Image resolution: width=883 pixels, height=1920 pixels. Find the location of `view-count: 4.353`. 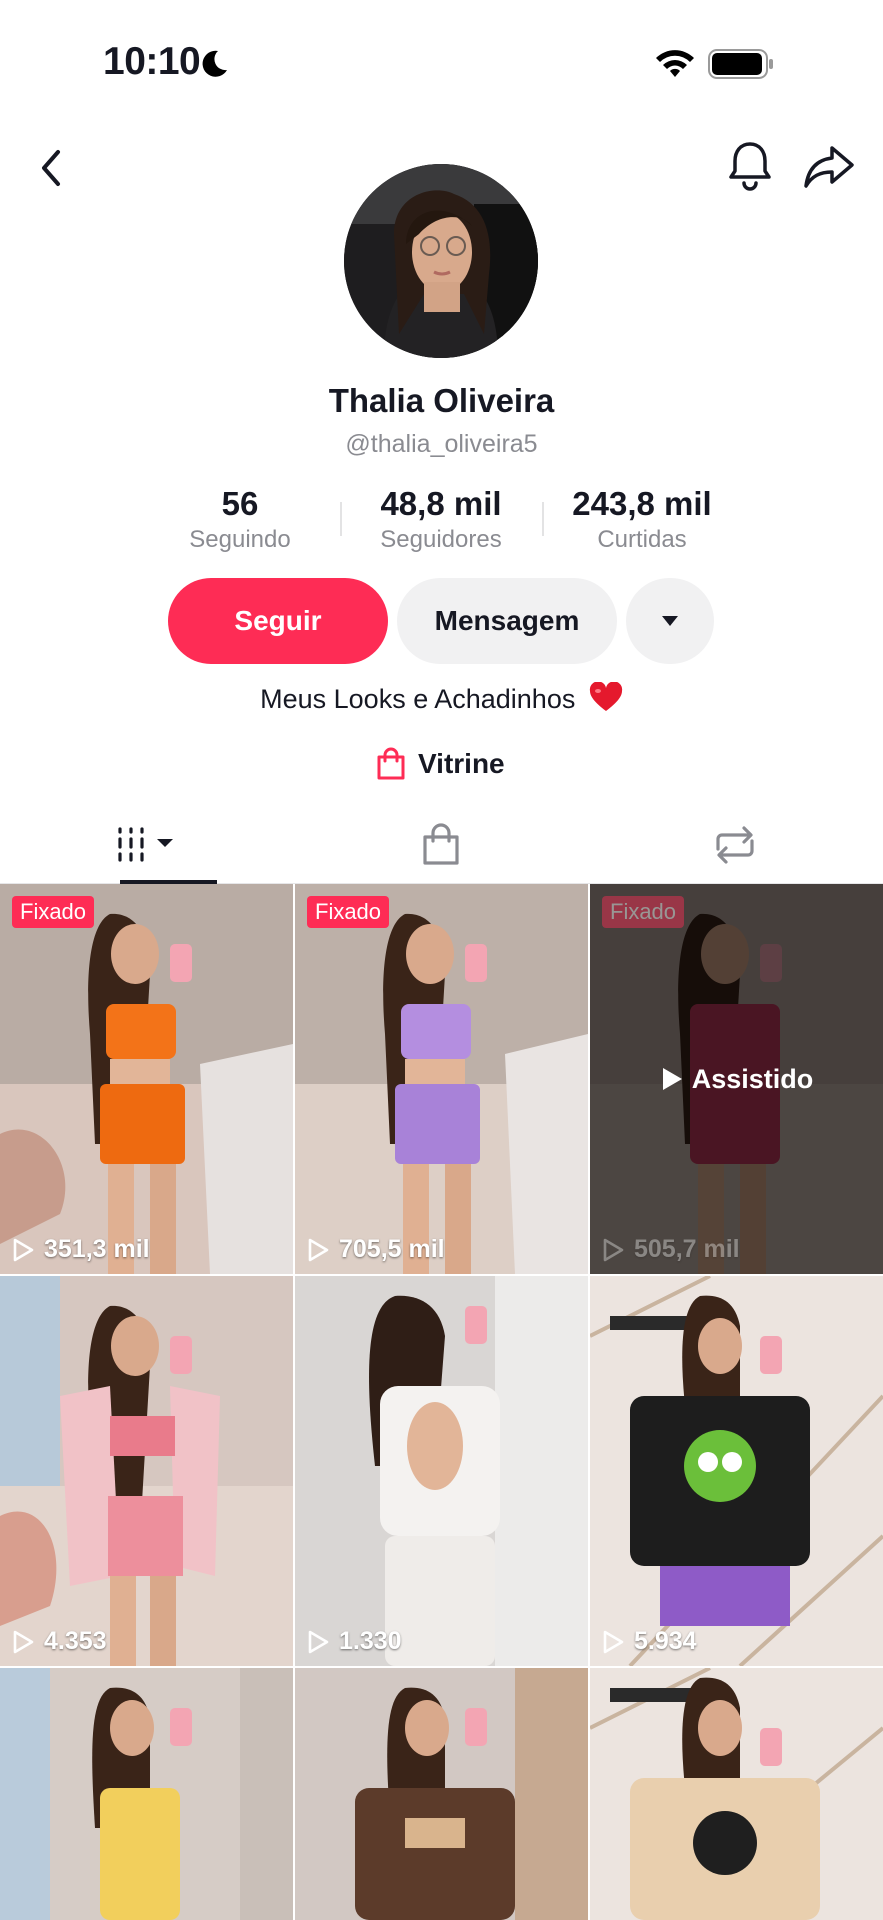

view-count: 4.353 is located at coordinates (59, 1641).